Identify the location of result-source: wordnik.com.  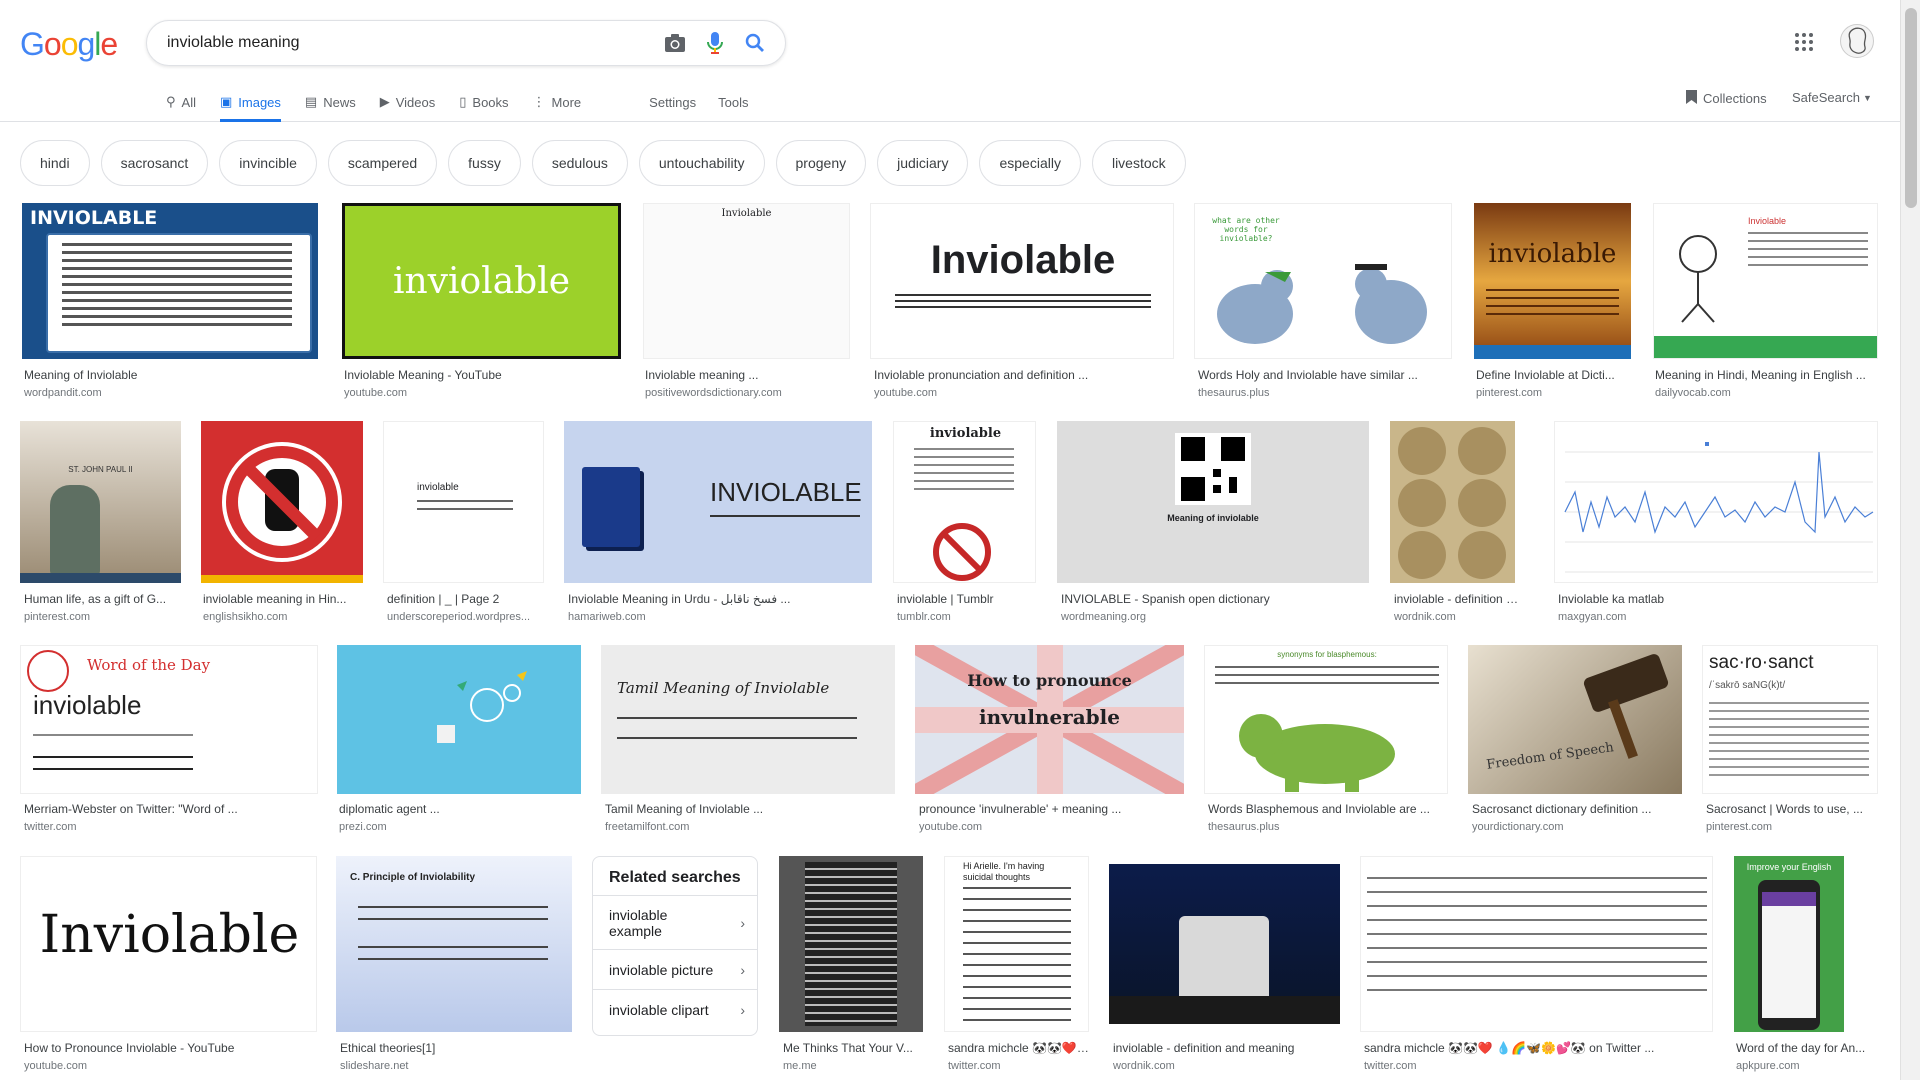
(1226, 1066).